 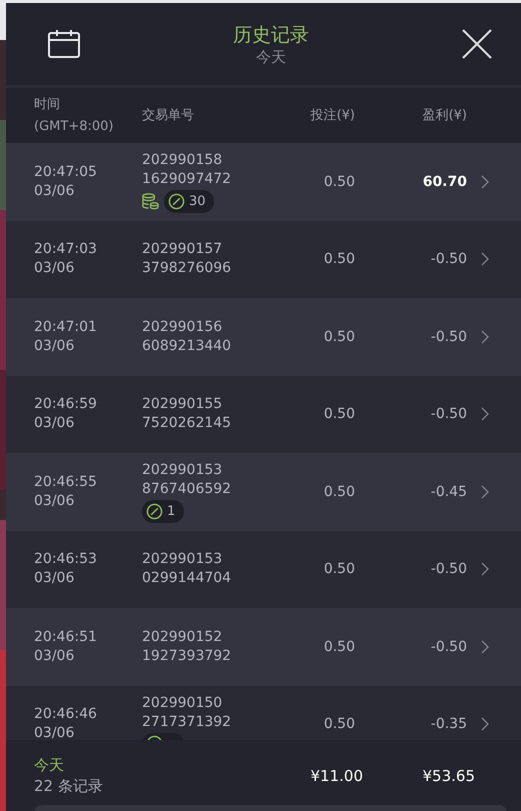 What do you see at coordinates (187, 656) in the screenshot?
I see `order-number: 1927393792` at bounding box center [187, 656].